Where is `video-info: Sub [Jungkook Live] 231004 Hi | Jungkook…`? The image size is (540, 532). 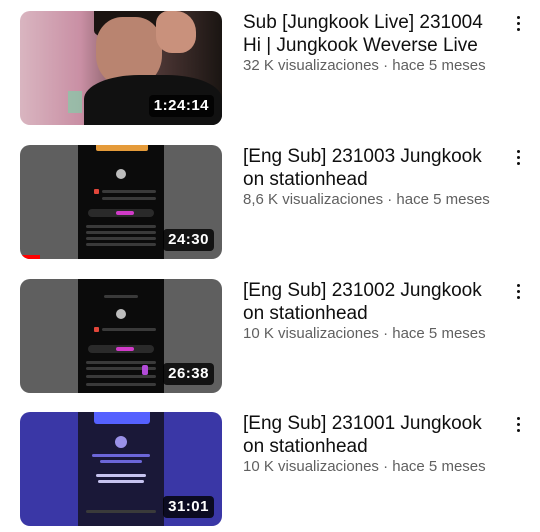
video-info: Sub [Jungkook Live] 231004 Hi | Jungkook… is located at coordinates (373, 43).